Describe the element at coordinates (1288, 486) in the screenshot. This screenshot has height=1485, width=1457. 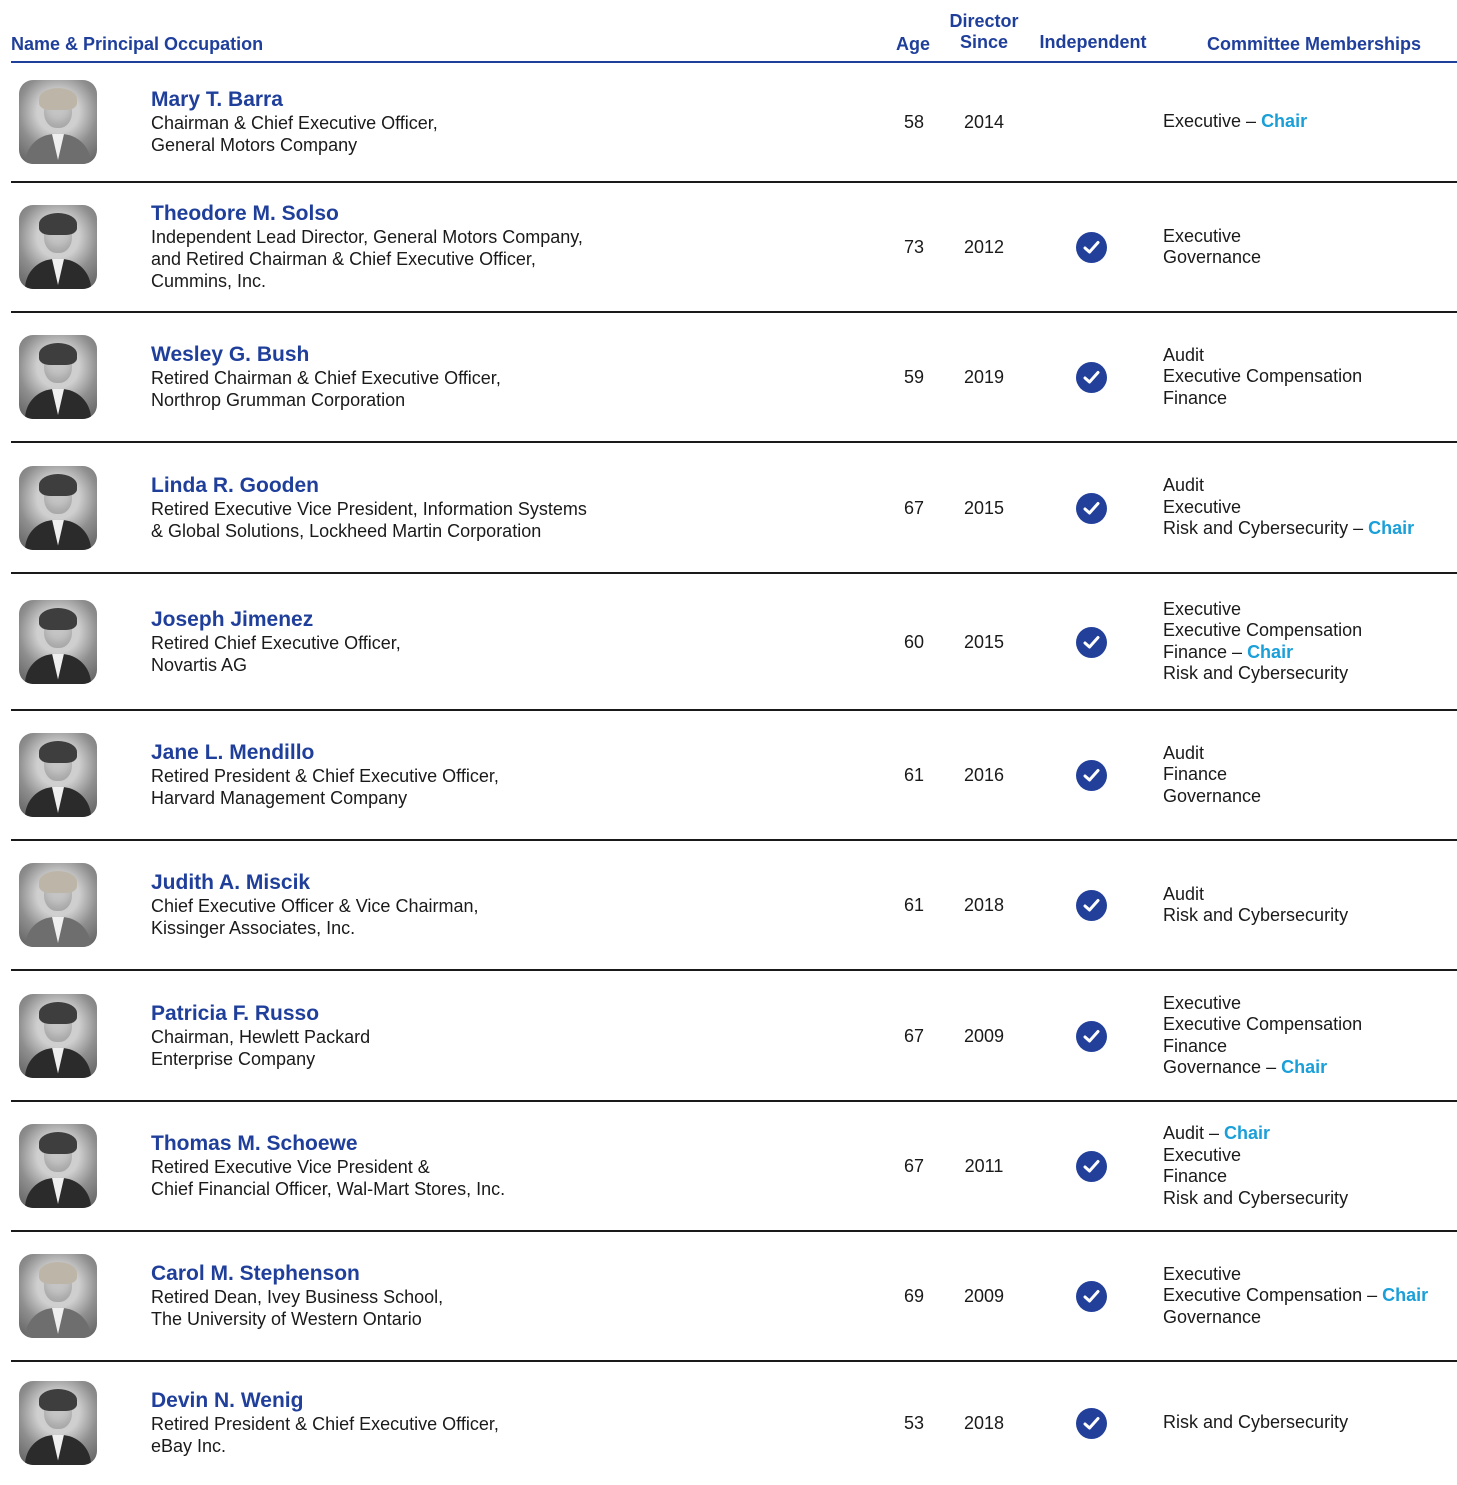
I see `committee-item: Audit` at that location.